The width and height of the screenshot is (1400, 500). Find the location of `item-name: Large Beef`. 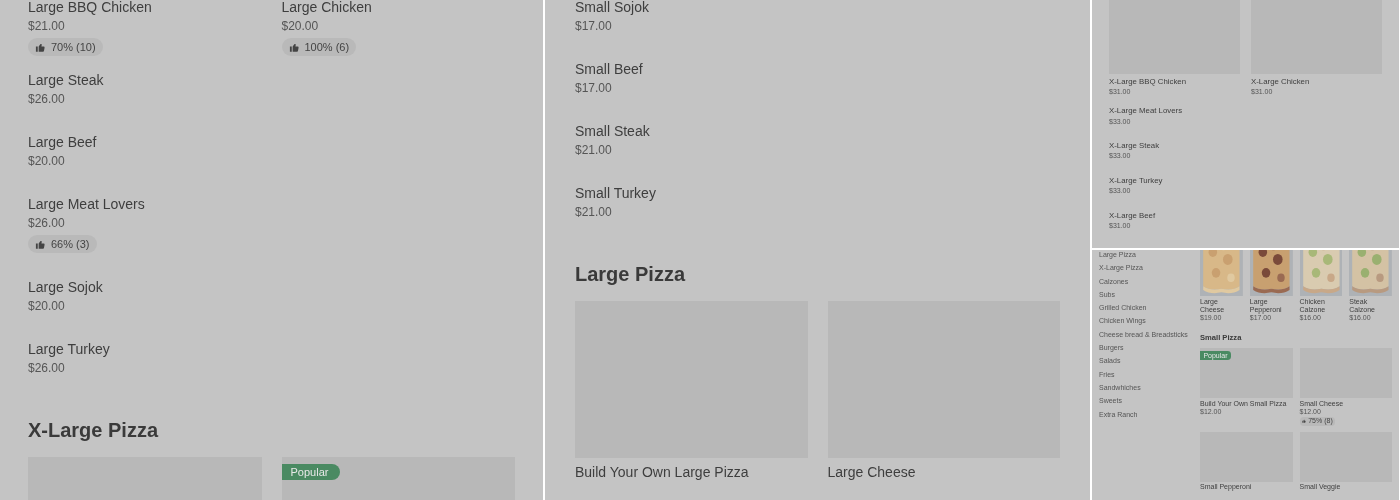

item-name: Large Beef is located at coordinates (62, 142).